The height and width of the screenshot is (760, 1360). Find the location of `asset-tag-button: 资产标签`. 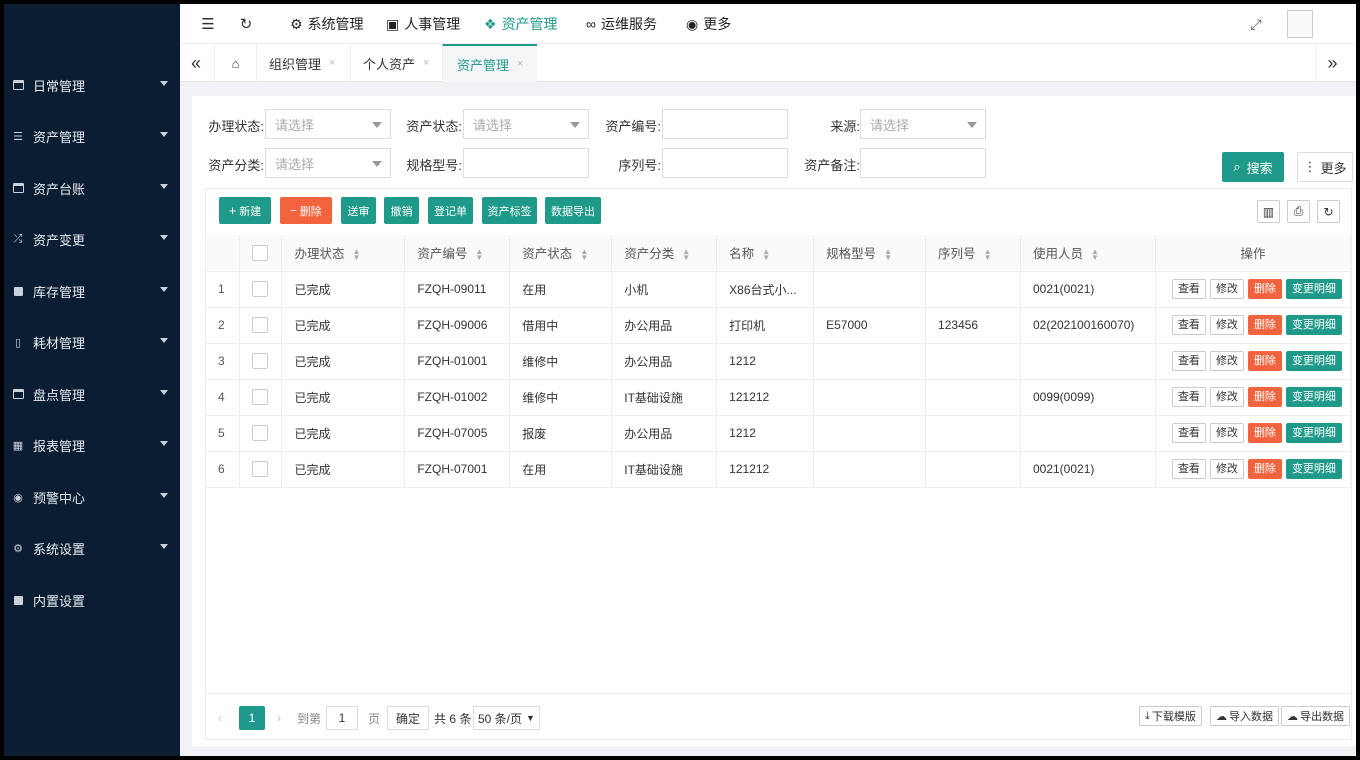

asset-tag-button: 资产标签 is located at coordinates (509, 210).